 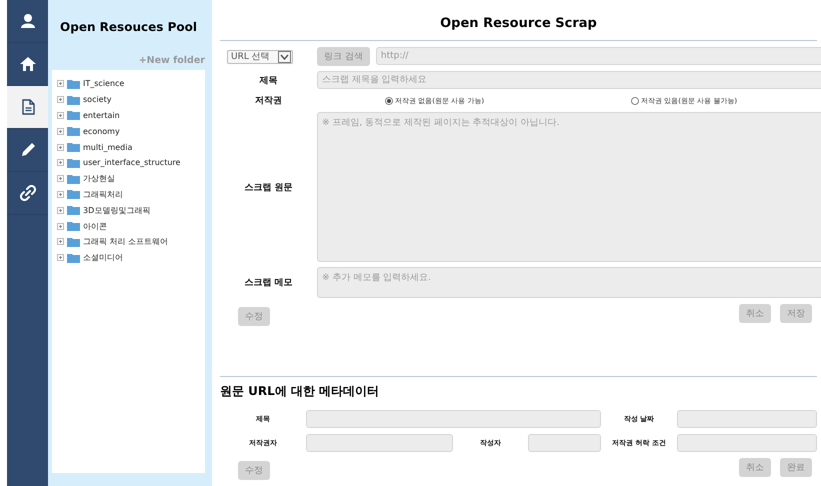 What do you see at coordinates (97, 99) in the screenshot?
I see `tree-label: society` at bounding box center [97, 99].